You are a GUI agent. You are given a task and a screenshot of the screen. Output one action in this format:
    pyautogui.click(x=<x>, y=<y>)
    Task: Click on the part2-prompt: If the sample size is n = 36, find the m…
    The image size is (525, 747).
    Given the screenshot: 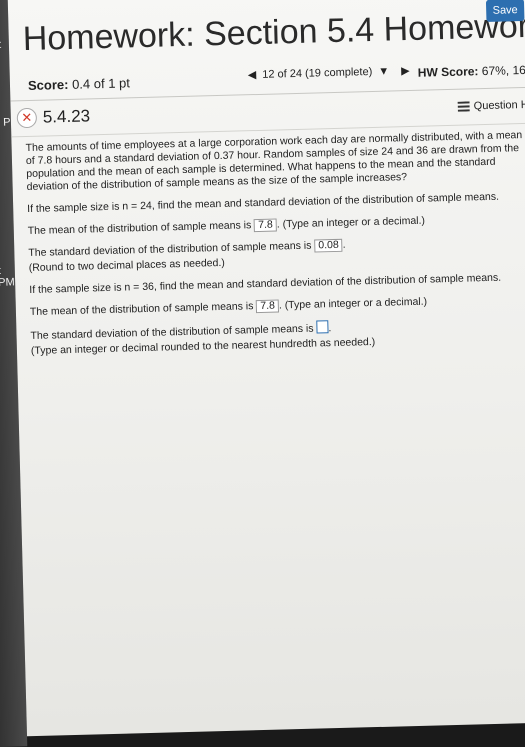 What is the action you would take?
    pyautogui.click(x=265, y=284)
    